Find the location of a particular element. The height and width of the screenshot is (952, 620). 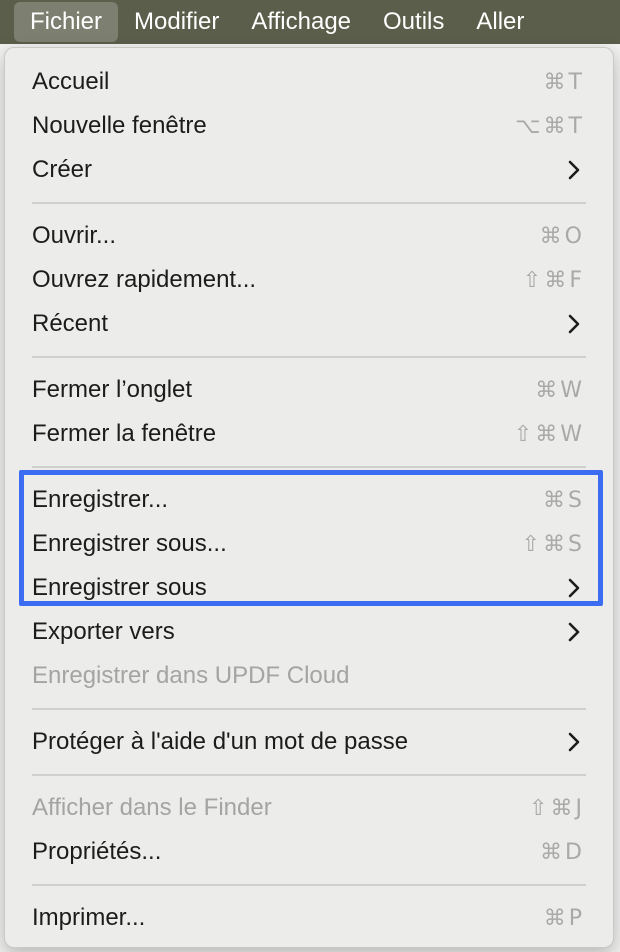

shortcut-label: ⇧⌘W is located at coordinates (549, 434).